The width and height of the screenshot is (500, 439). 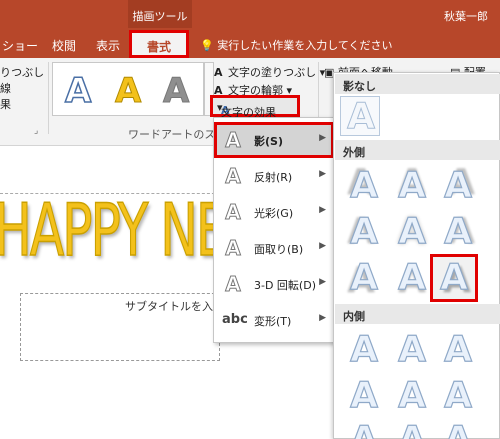 I want to click on shadow-outer-4-letter: A, so click(x=363, y=231).